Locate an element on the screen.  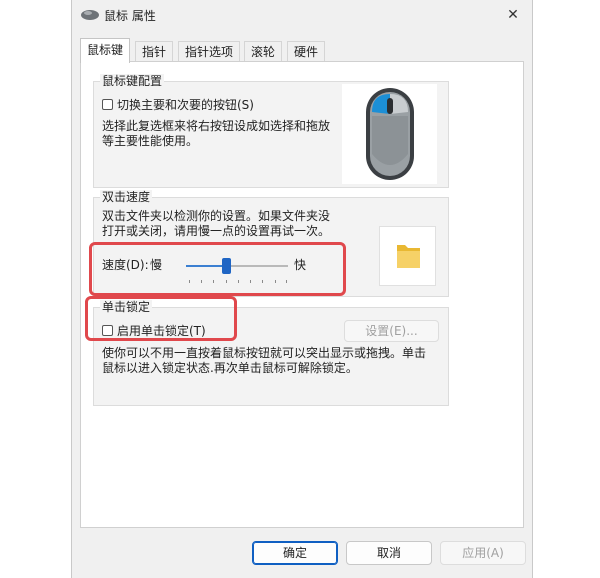
double-click-description: 双击文件夹以检测你的设置。如果文件夹没 打开或关闭，请用慢一点的设置再试一次。 is located at coordinates (216, 224).